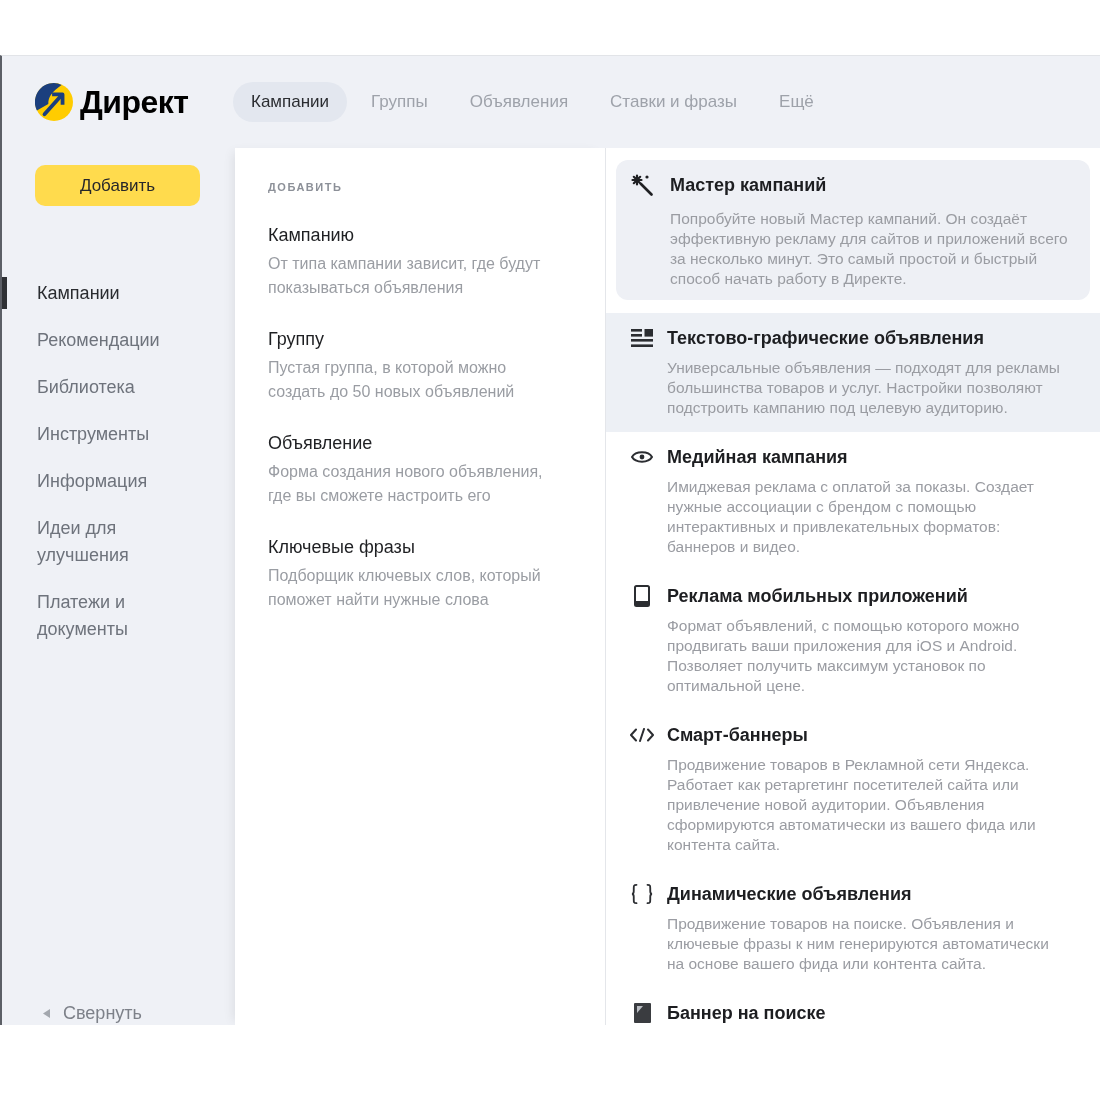  Describe the element at coordinates (290, 102) in the screenshot. I see `nav-tab: Кампании` at that location.